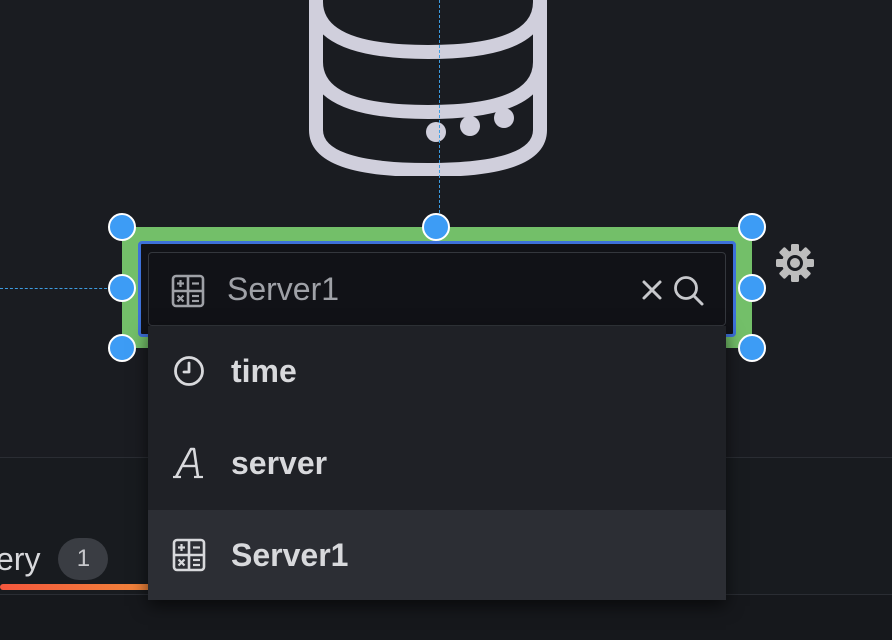 The height and width of the screenshot is (640, 892). What do you see at coordinates (290, 555) in the screenshot?
I see `dropdown-item-label: Server1` at bounding box center [290, 555].